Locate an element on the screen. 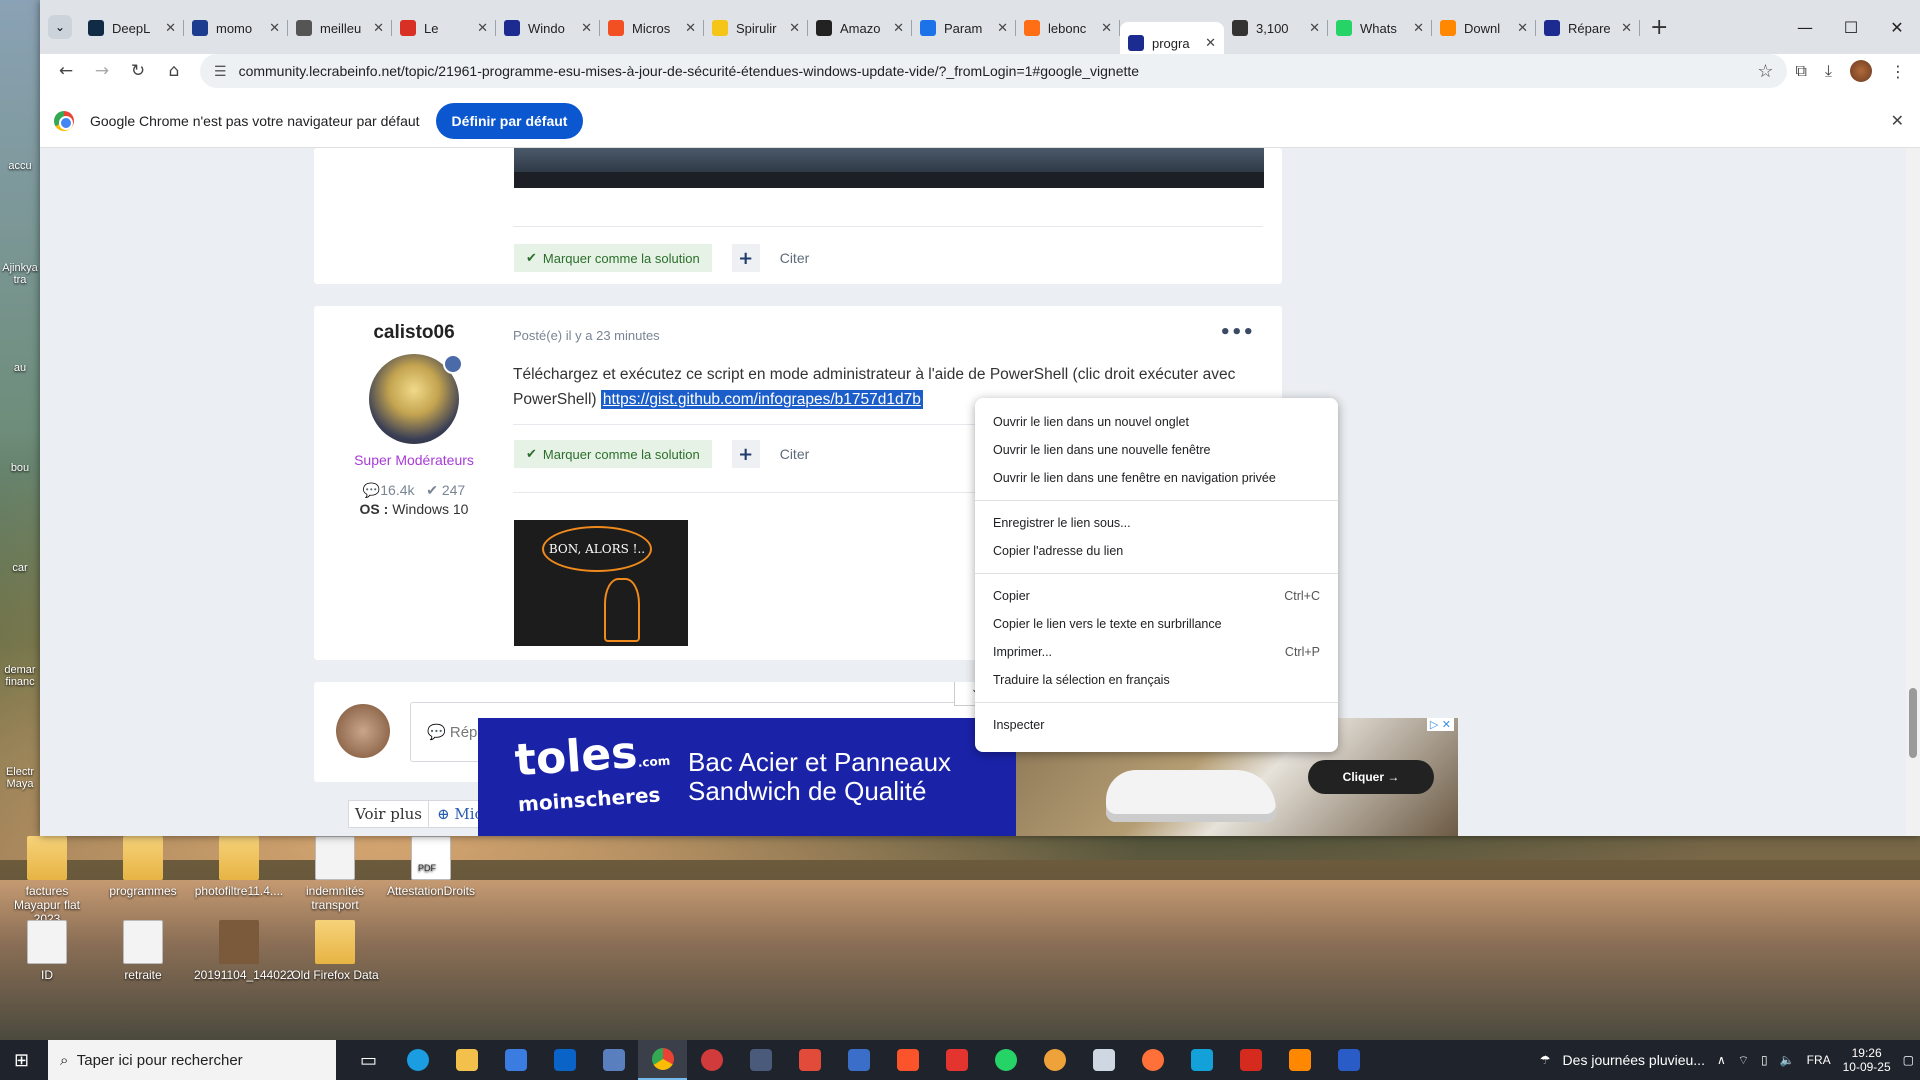 The height and width of the screenshot is (1080, 1920). author-name: calisto06 is located at coordinates (414, 333).